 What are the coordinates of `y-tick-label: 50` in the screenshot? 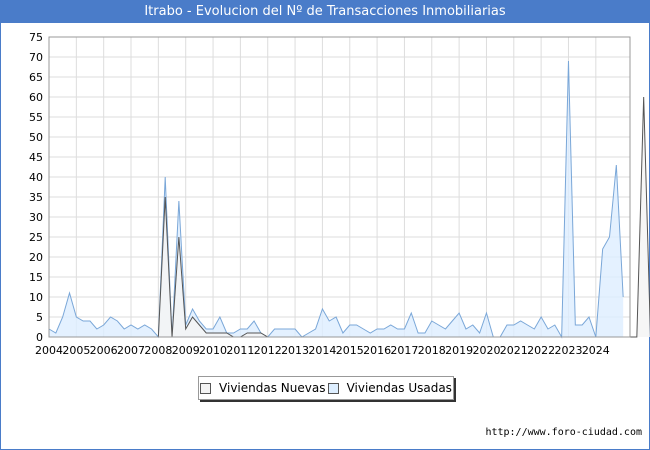 It's located at (36, 137).